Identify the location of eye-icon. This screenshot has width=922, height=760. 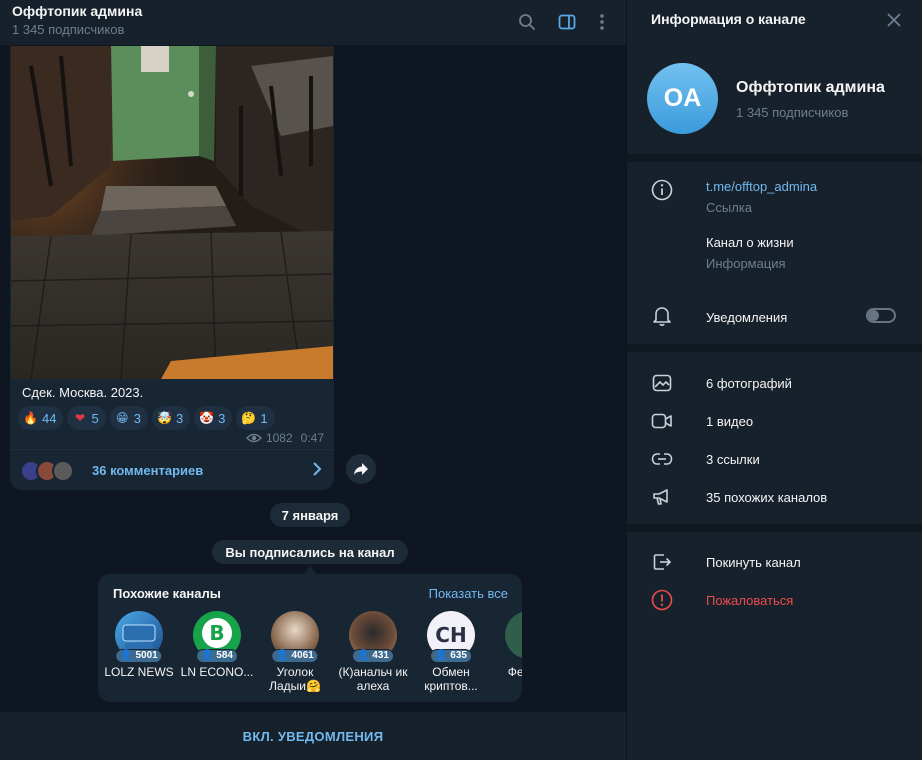
(254, 438).